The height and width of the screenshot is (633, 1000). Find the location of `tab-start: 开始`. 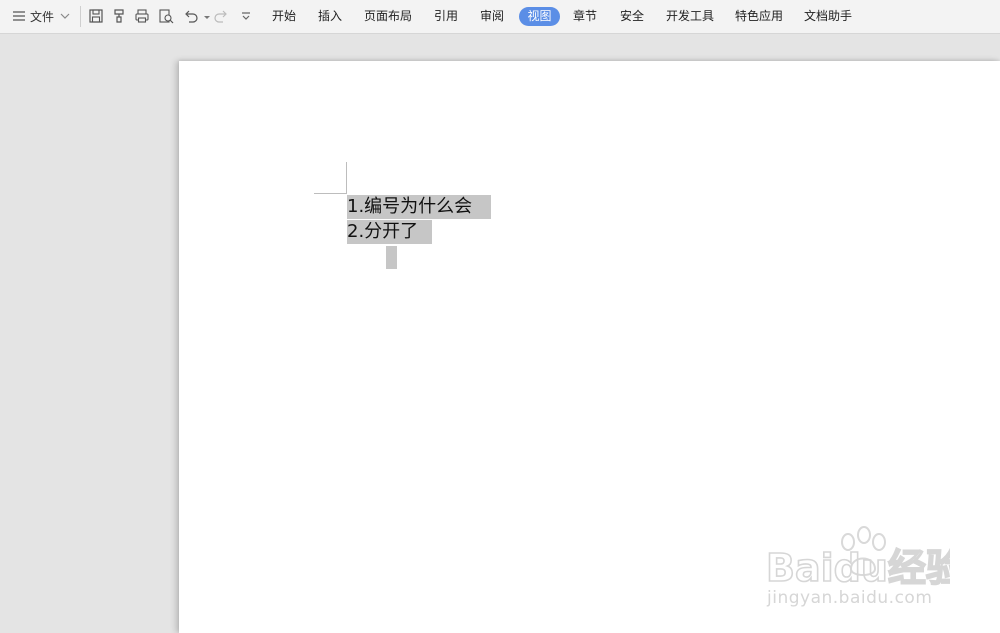

tab-start: 开始 is located at coordinates (284, 16).